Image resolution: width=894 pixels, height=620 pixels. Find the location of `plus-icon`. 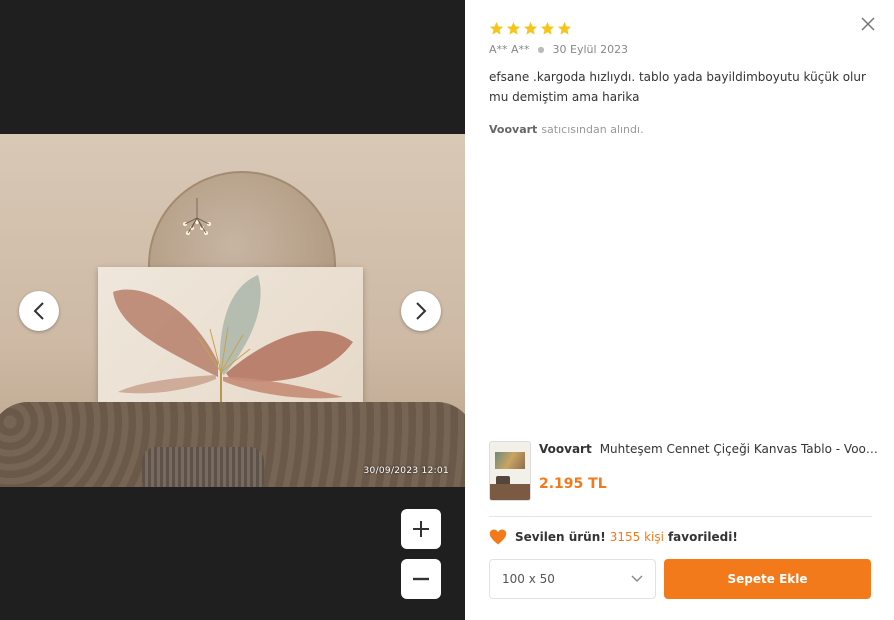

plus-icon is located at coordinates (421, 529).